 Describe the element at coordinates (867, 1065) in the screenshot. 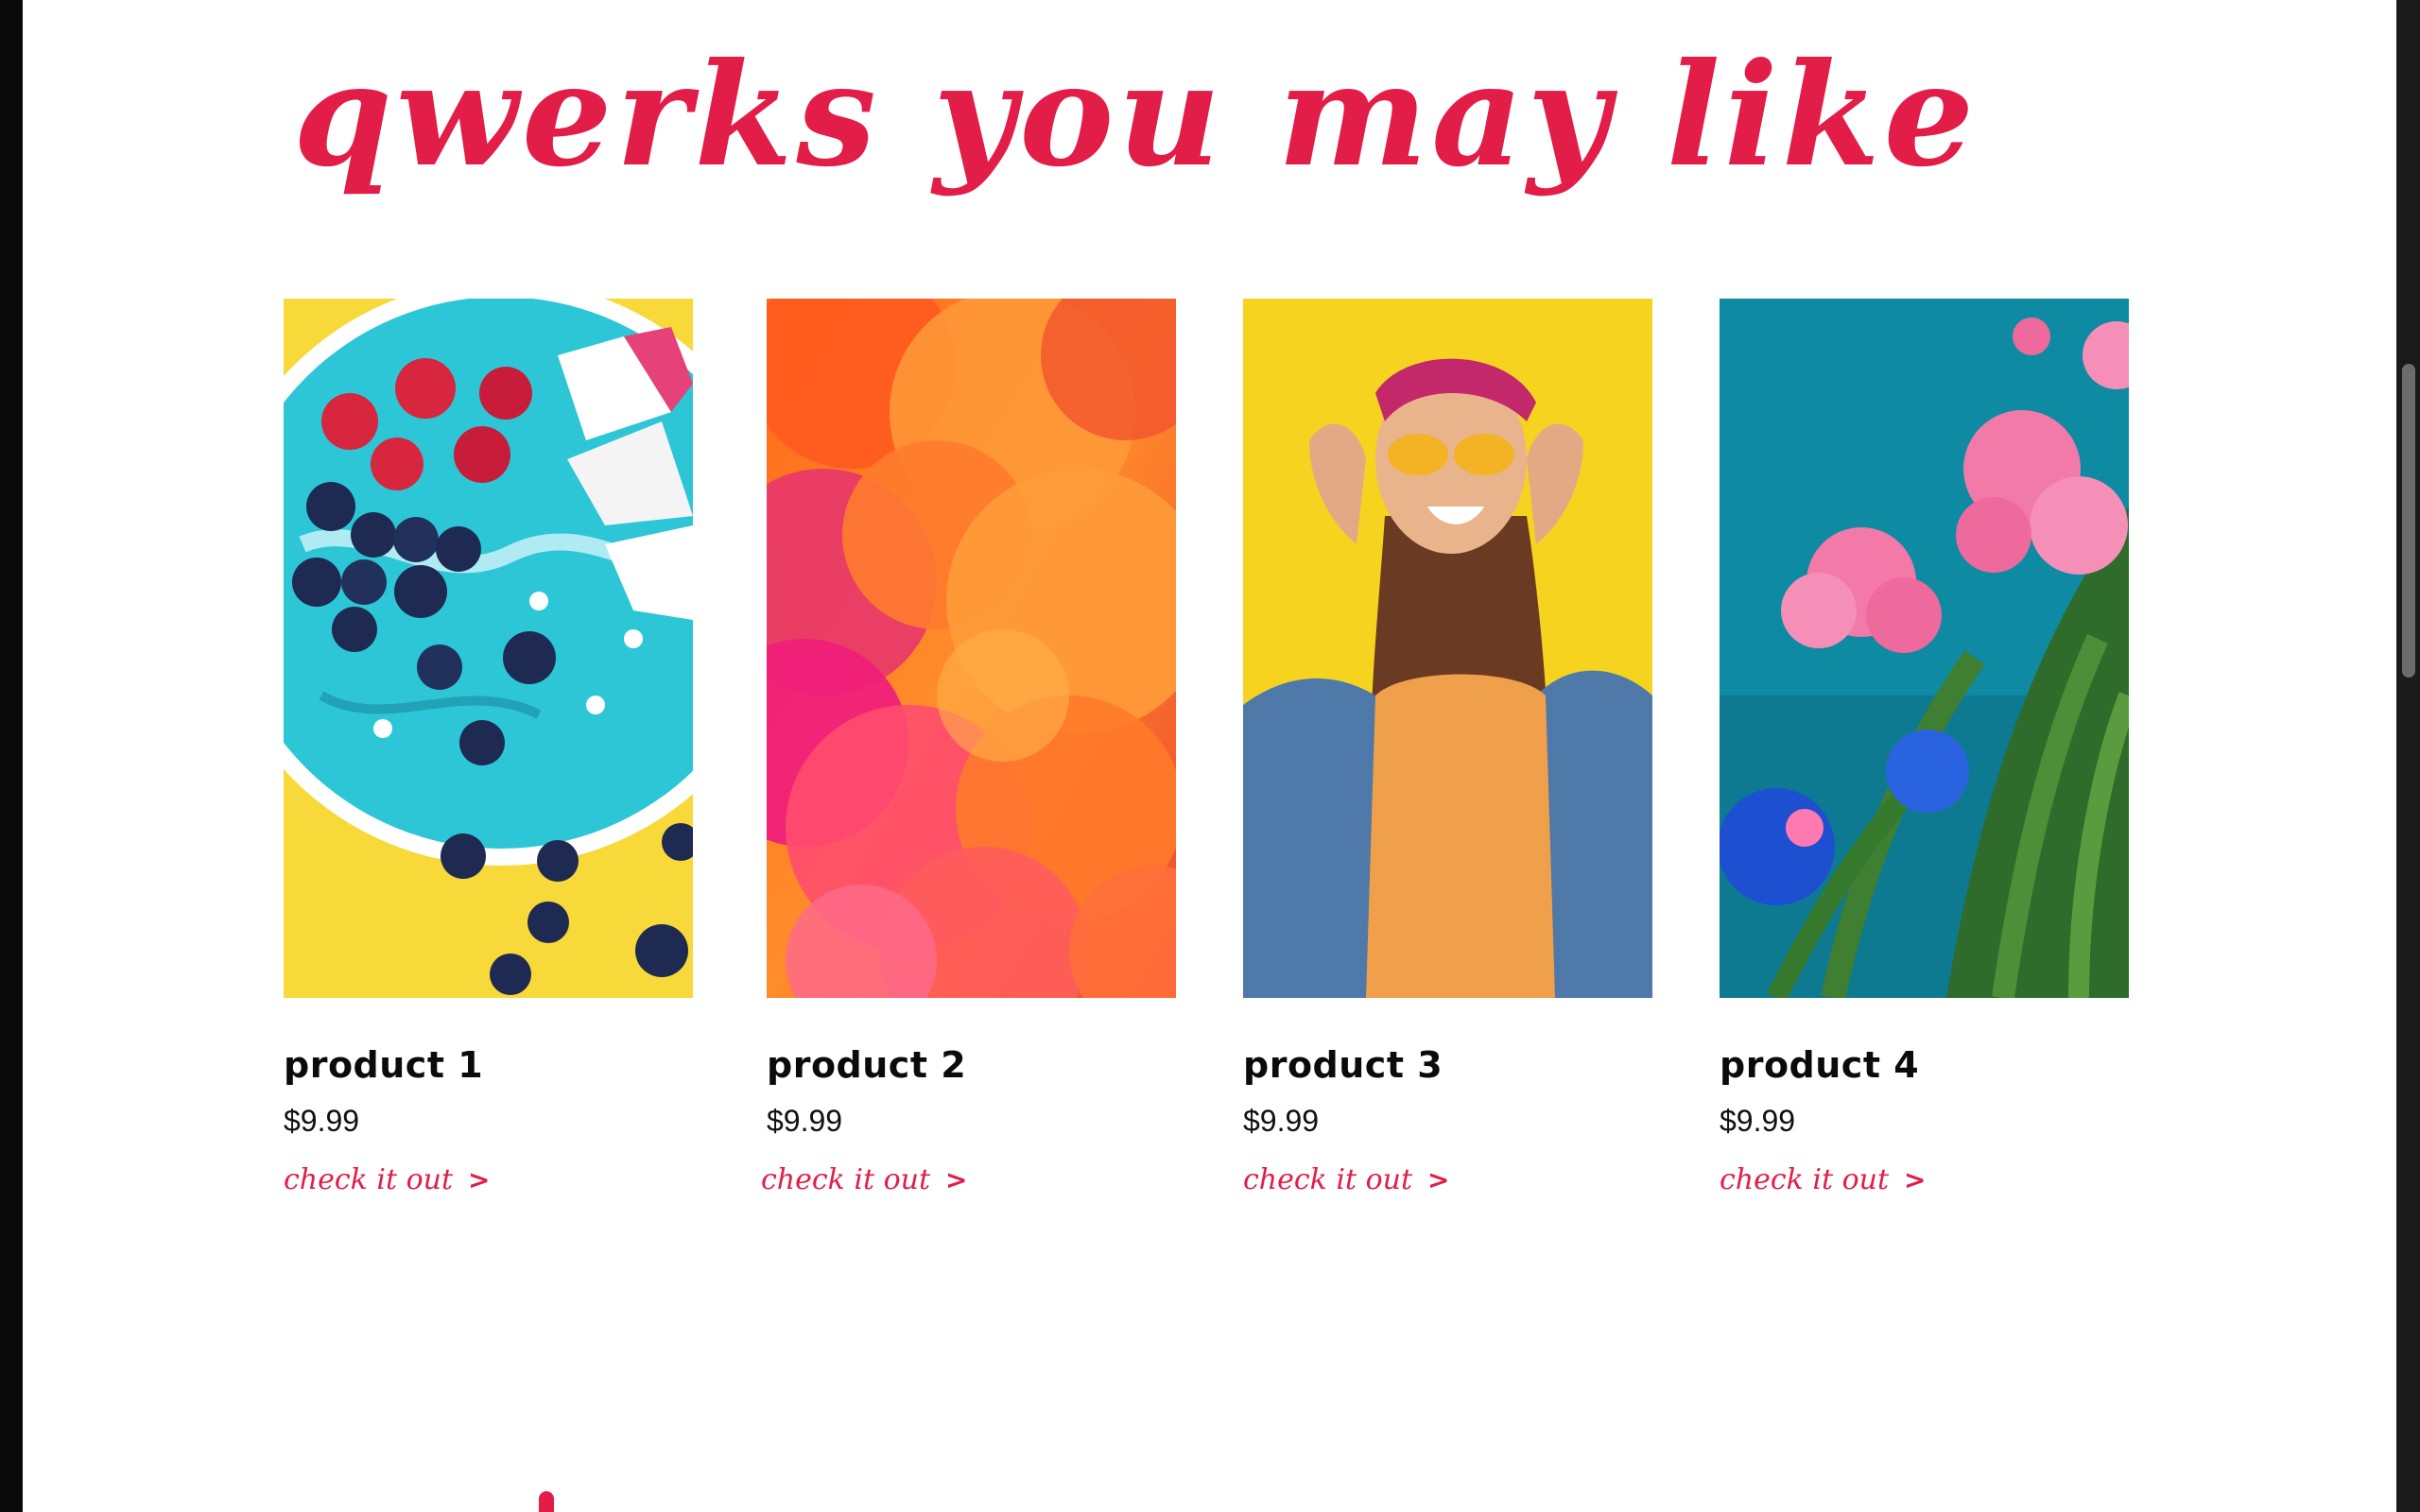

I see `product-name: product 2` at that location.